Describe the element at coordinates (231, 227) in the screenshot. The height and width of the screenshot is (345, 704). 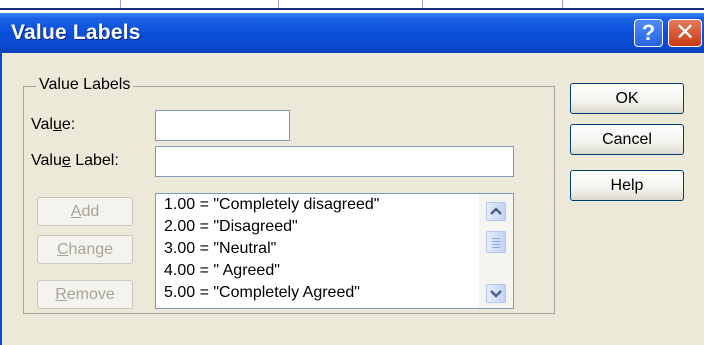
I see `list-item: 2.00 = "Disagreed"` at that location.